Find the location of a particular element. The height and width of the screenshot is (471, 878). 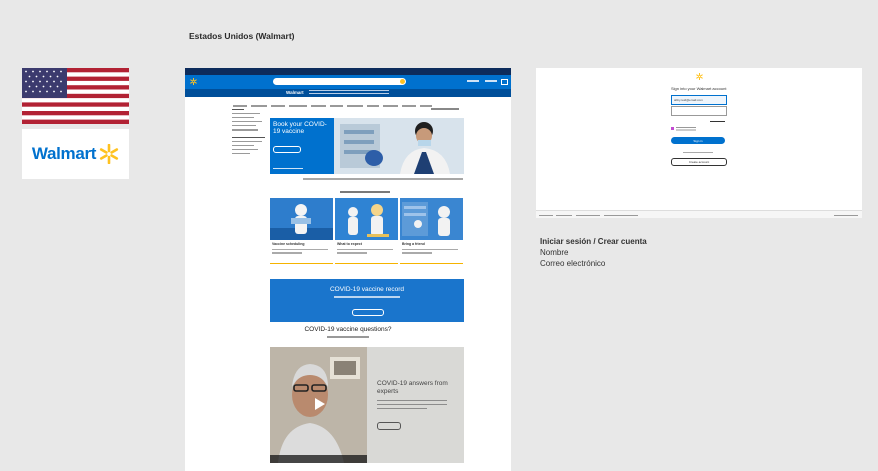

record-subtitle is located at coordinates (367, 297).